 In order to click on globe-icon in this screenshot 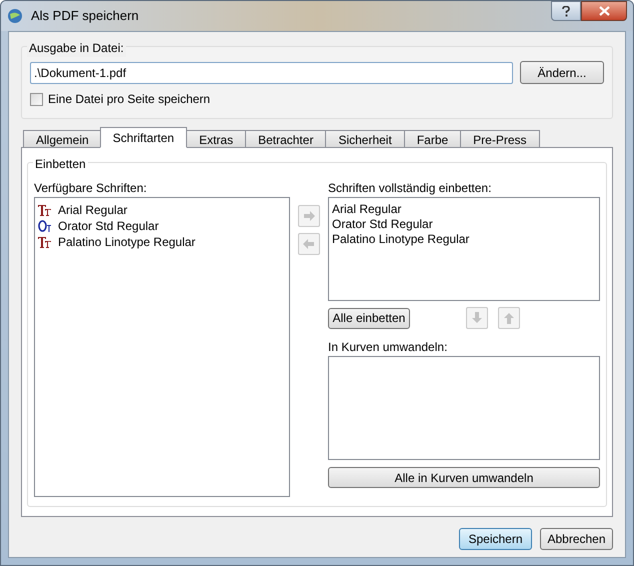, I will do `click(15, 16)`.